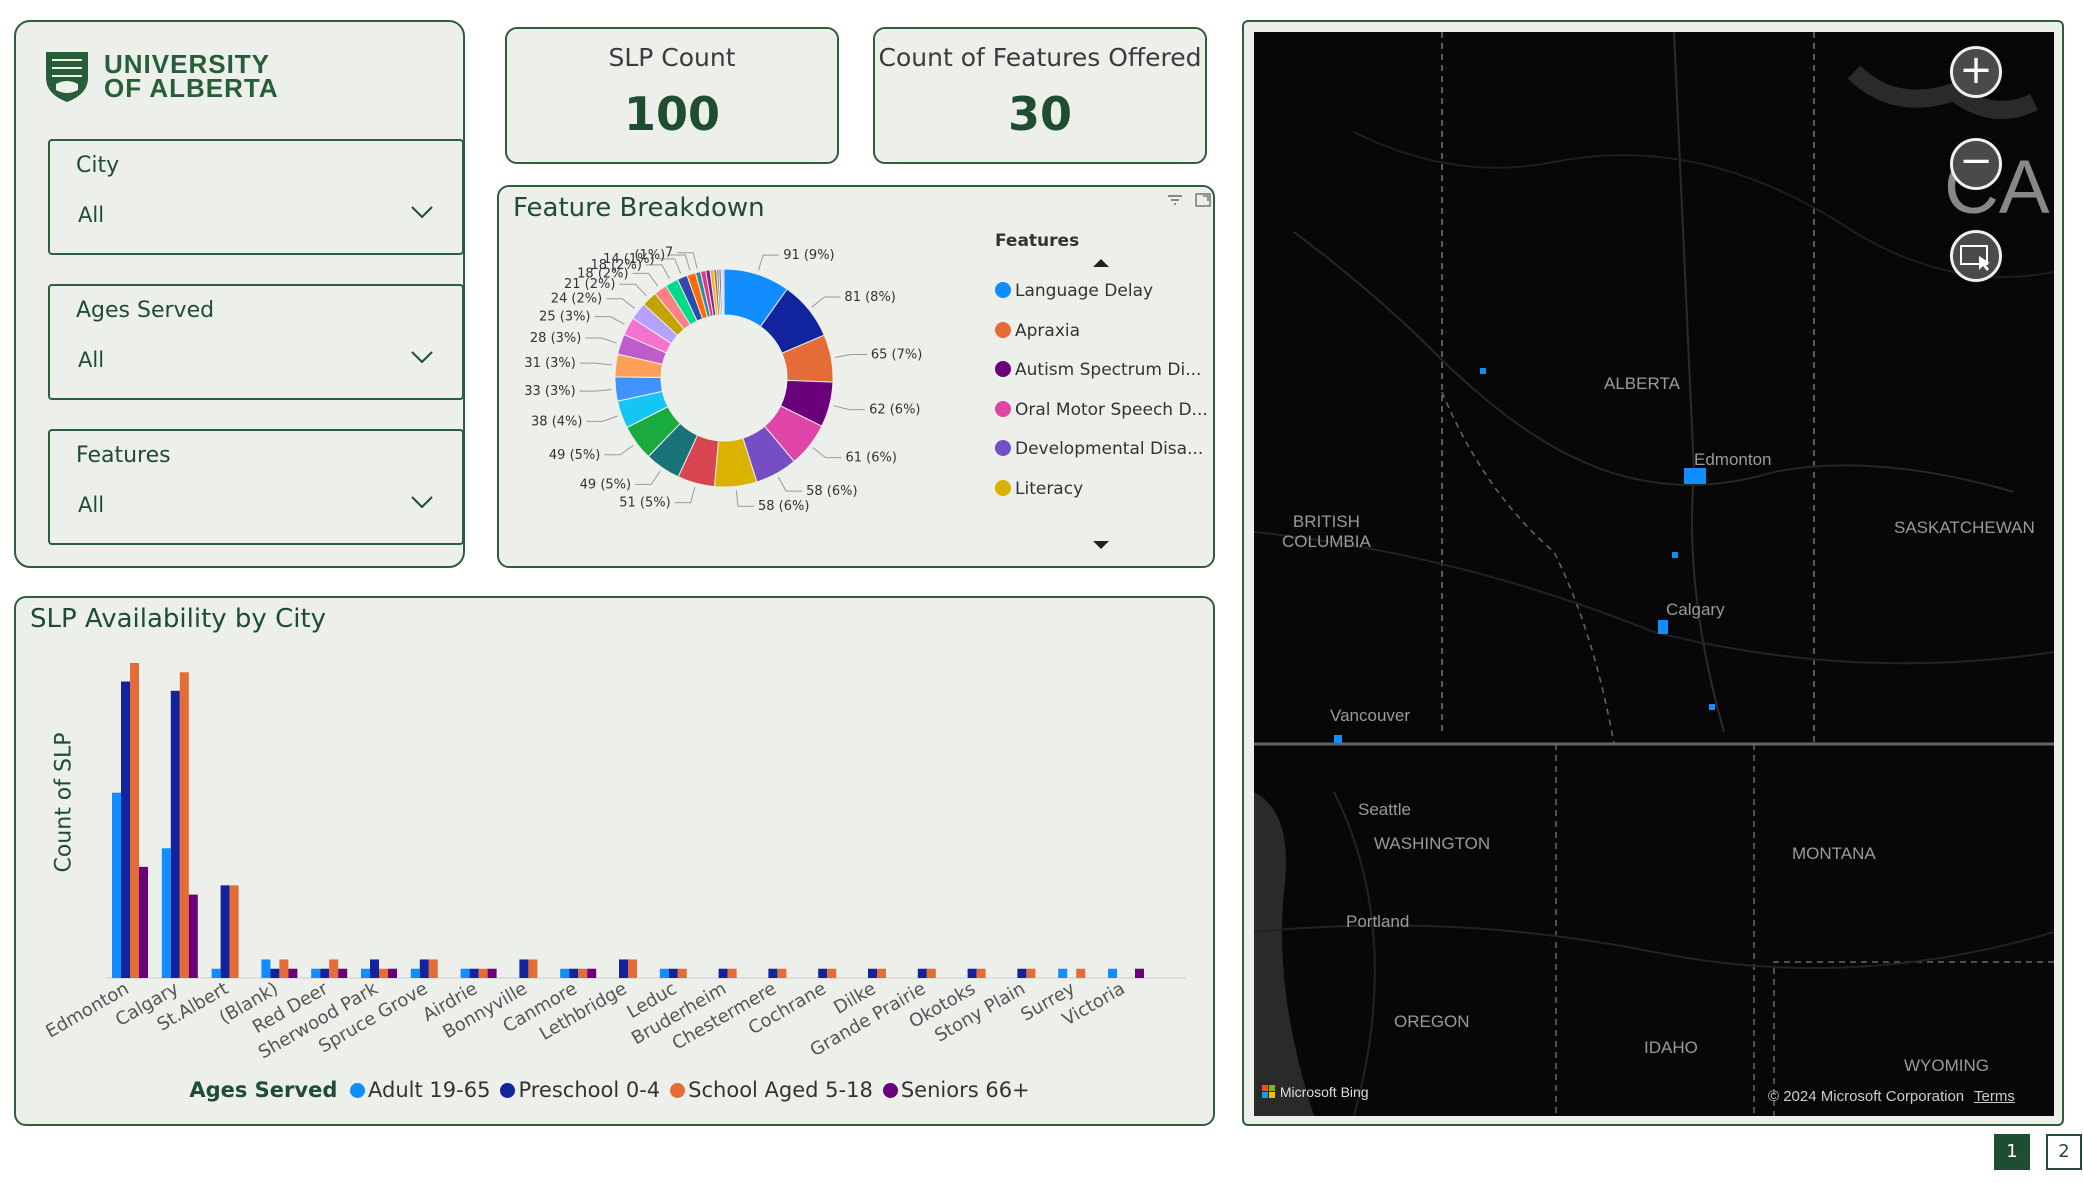 The width and height of the screenshot is (2083, 1183). I want to click on legend-label: Adult 19-65, so click(429, 1090).